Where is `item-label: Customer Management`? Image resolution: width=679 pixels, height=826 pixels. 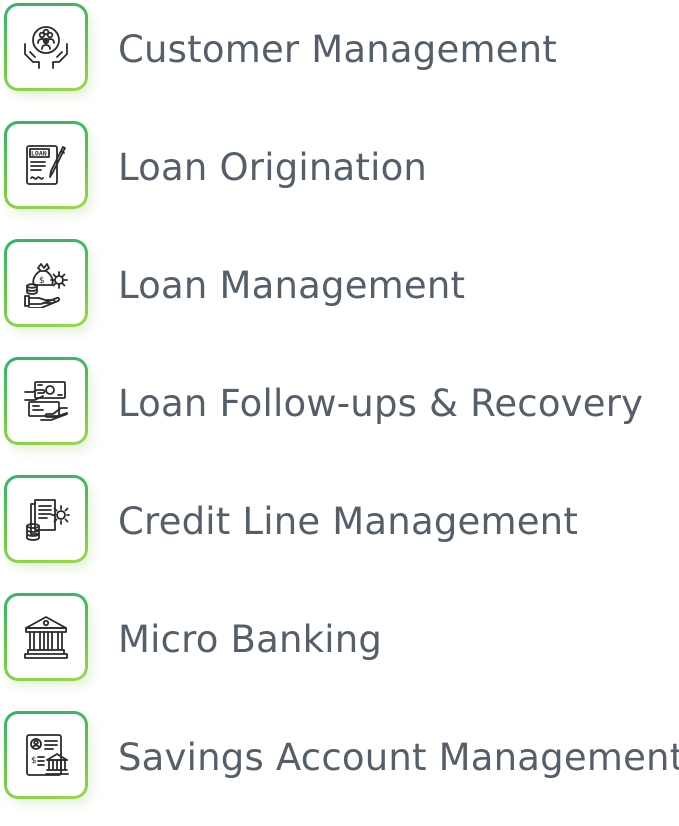 item-label: Customer Management is located at coordinates (338, 49).